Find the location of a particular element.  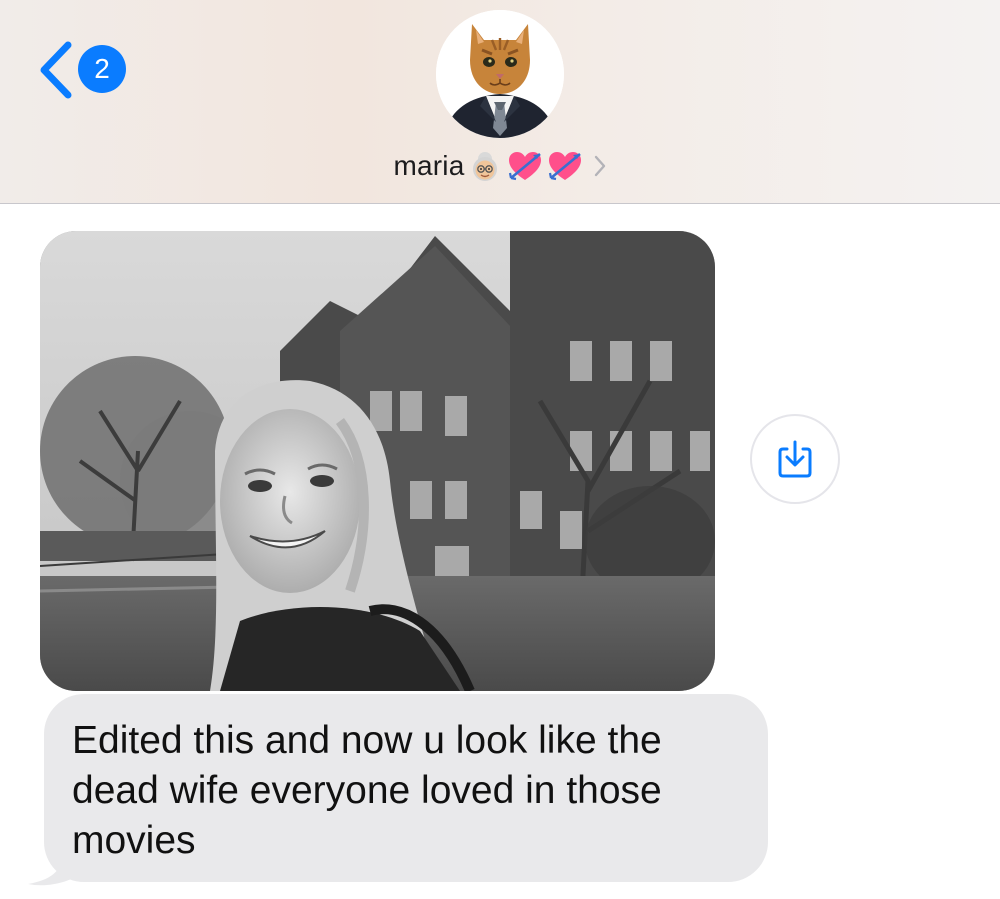

contact-name-row: maria is located at coordinates (500, 166).